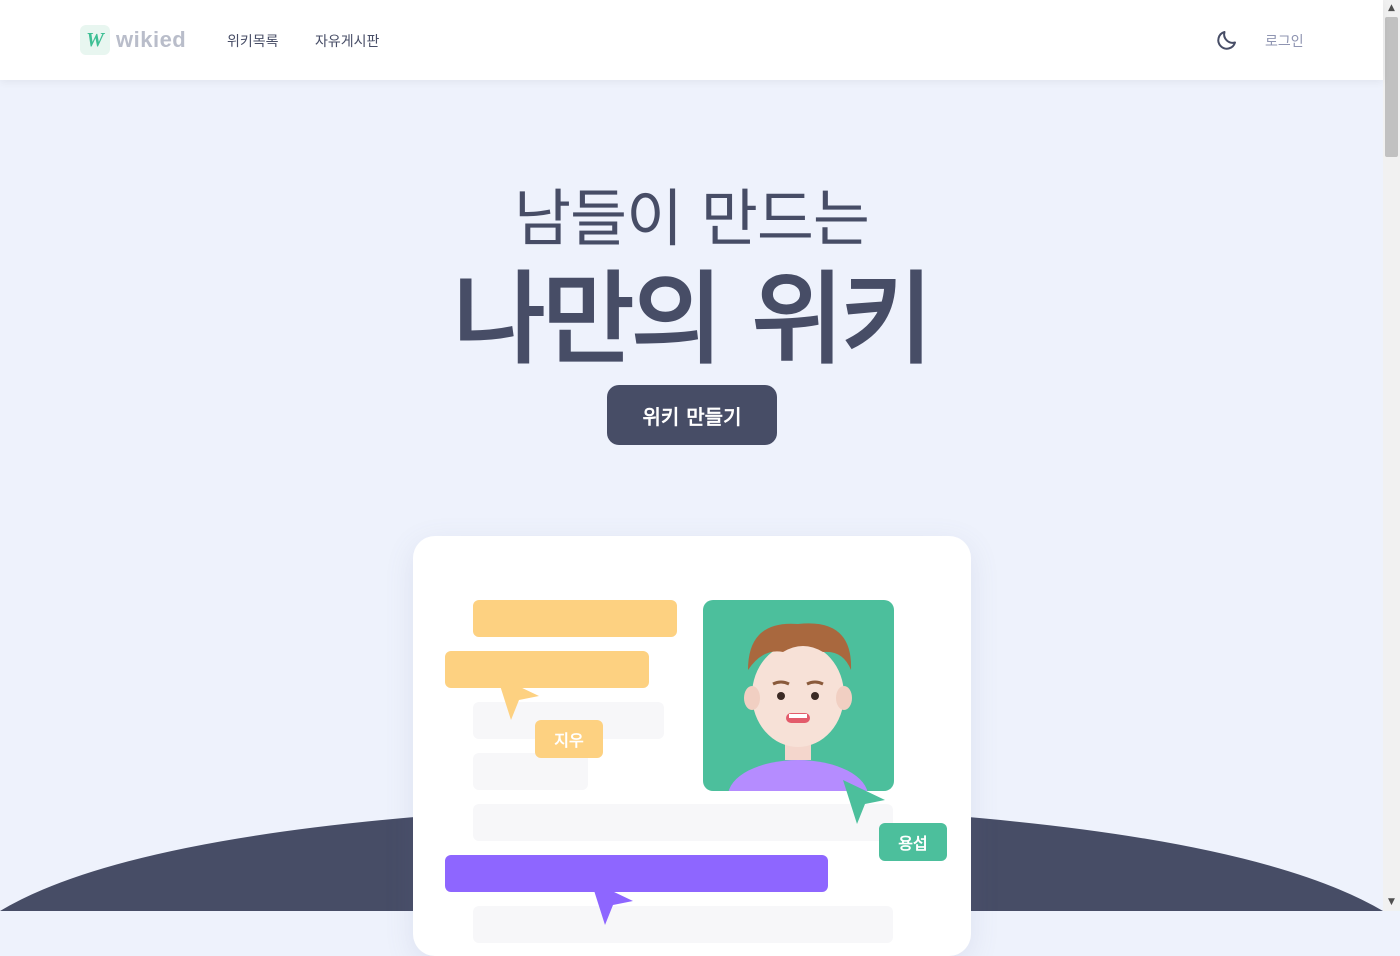 This screenshot has height=956, width=1400. I want to click on nav-wiki-list: 위키목록, so click(253, 41).